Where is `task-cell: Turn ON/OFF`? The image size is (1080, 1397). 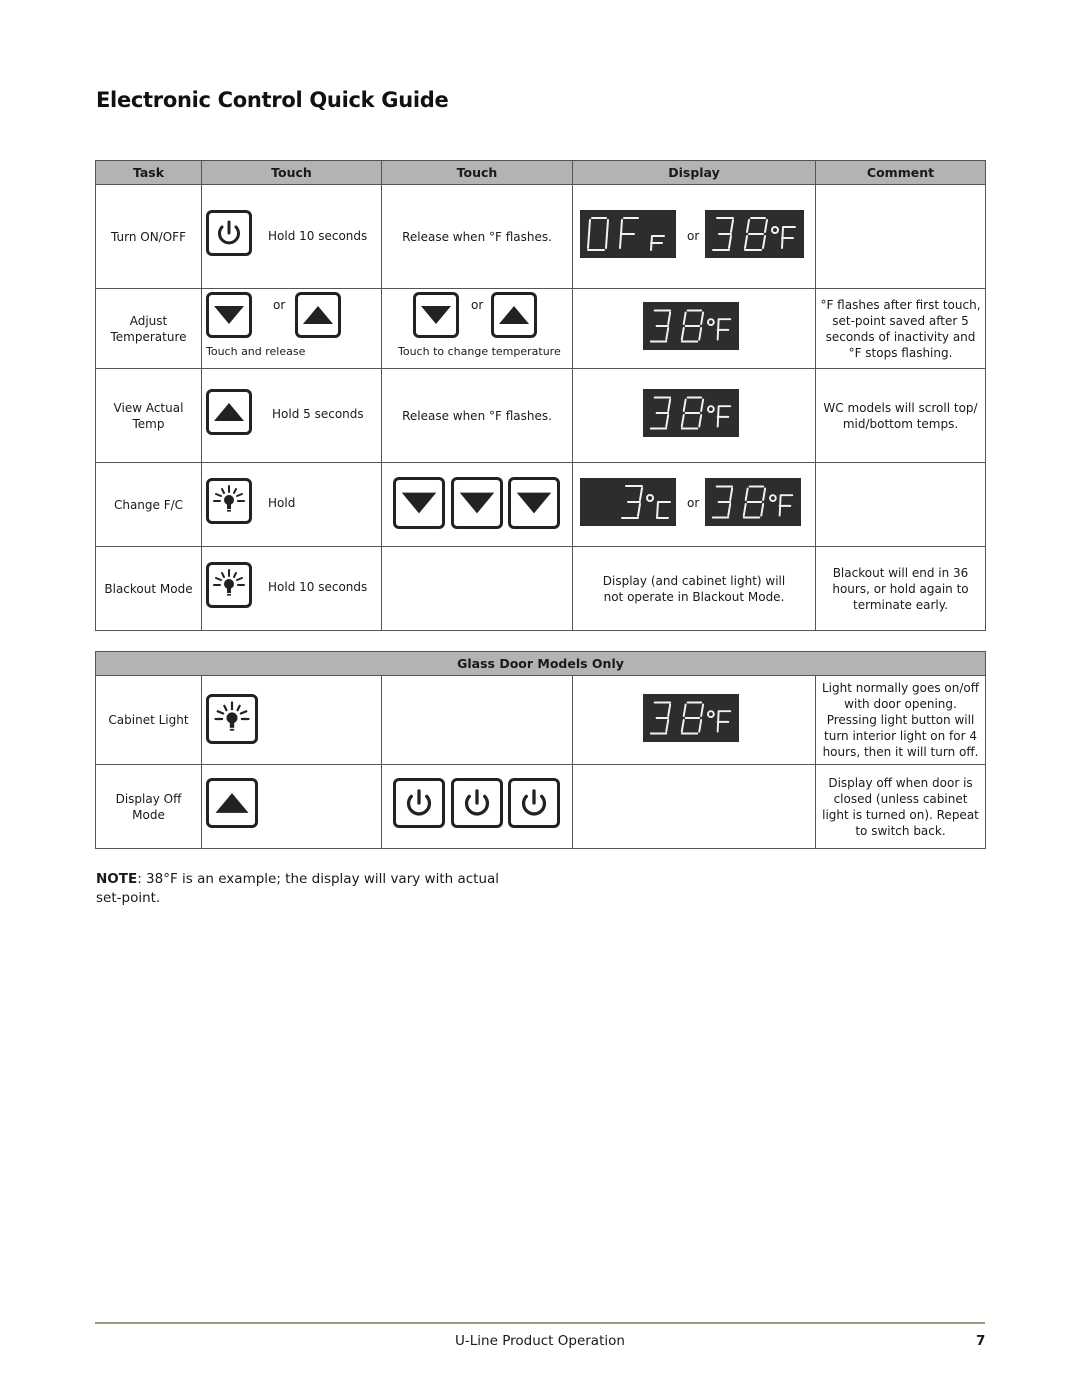
task-cell: Turn ON/OFF is located at coordinates (148, 236).